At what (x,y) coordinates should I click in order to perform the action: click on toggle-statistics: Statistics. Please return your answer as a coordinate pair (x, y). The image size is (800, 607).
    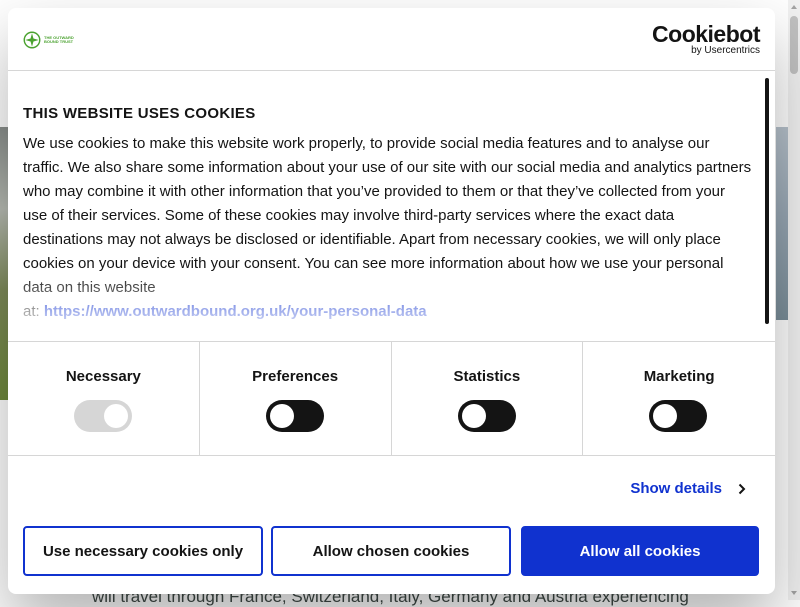
    Looking at the image, I should click on (488, 398).